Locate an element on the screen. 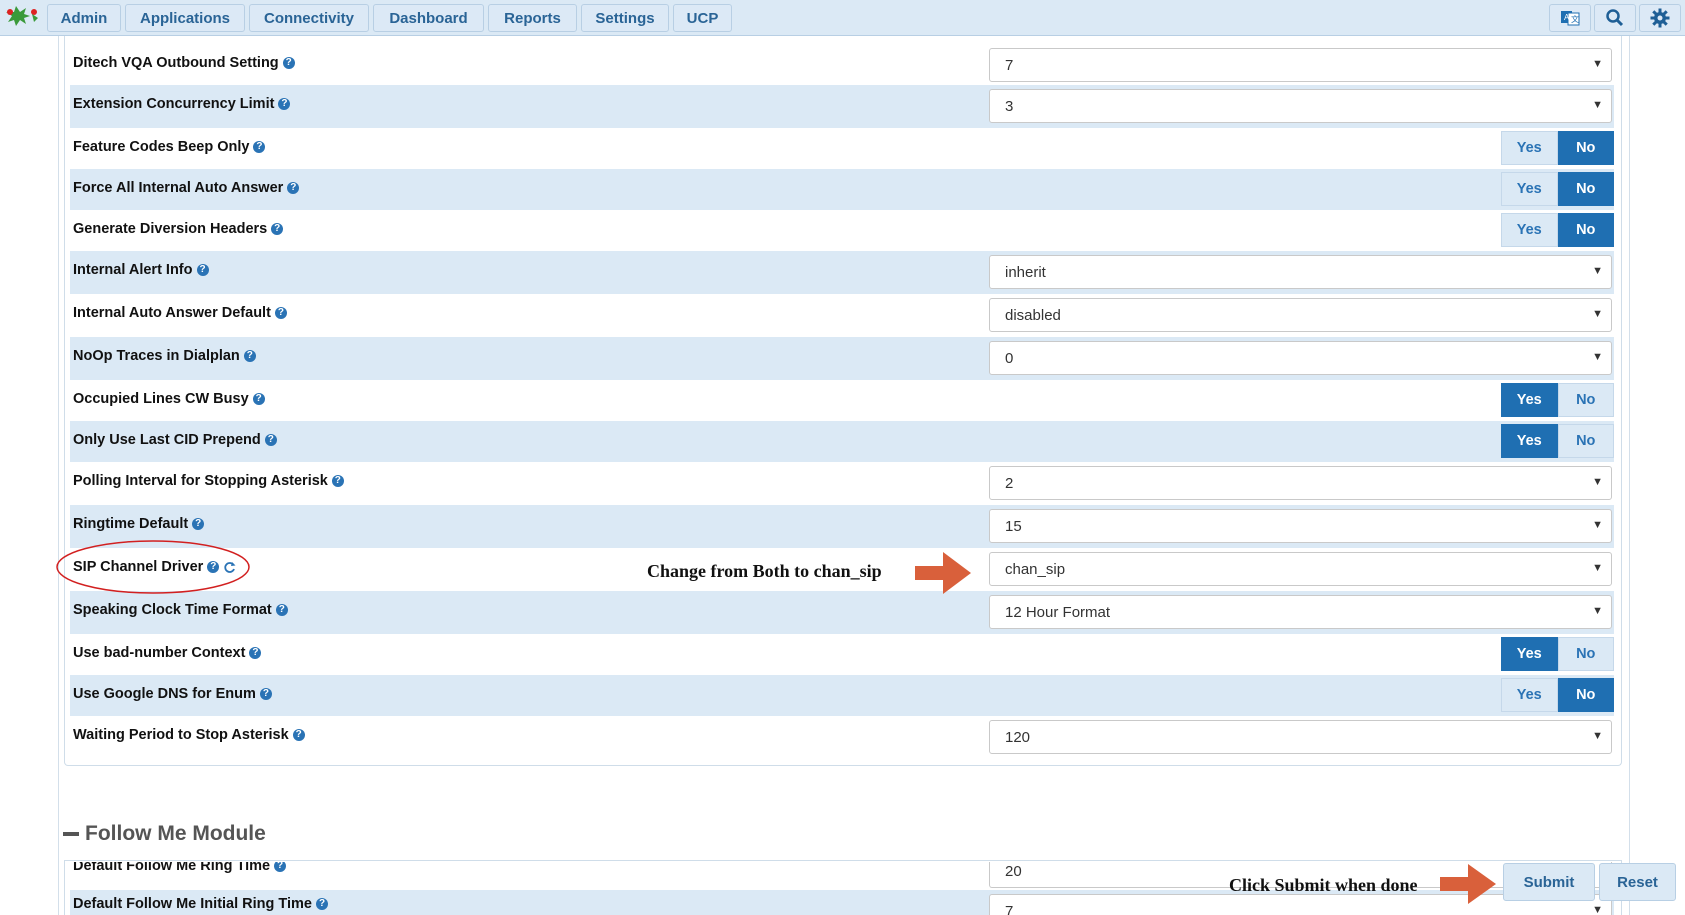 The image size is (1685, 915). setting-row: Only Use Last CID Prepend? Yes No is located at coordinates (842, 441).